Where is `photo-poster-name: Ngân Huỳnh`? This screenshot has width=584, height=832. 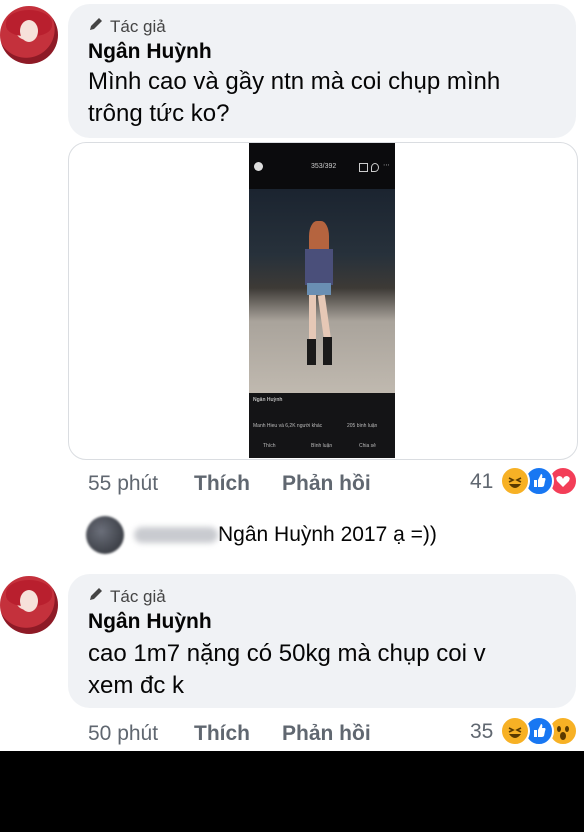 photo-poster-name: Ngân Huỳnh is located at coordinates (268, 400).